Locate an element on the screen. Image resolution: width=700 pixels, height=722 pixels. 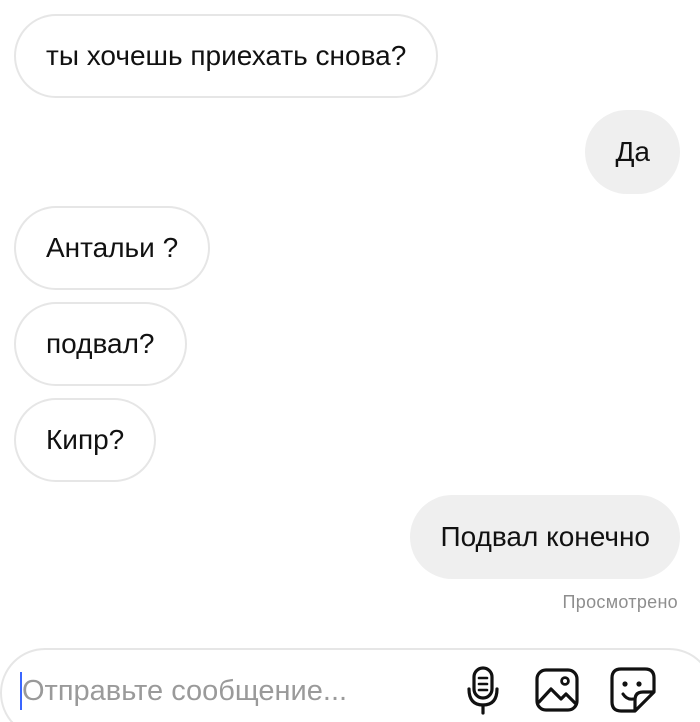
outgoing-message-bubble: Да is located at coordinates (632, 152).